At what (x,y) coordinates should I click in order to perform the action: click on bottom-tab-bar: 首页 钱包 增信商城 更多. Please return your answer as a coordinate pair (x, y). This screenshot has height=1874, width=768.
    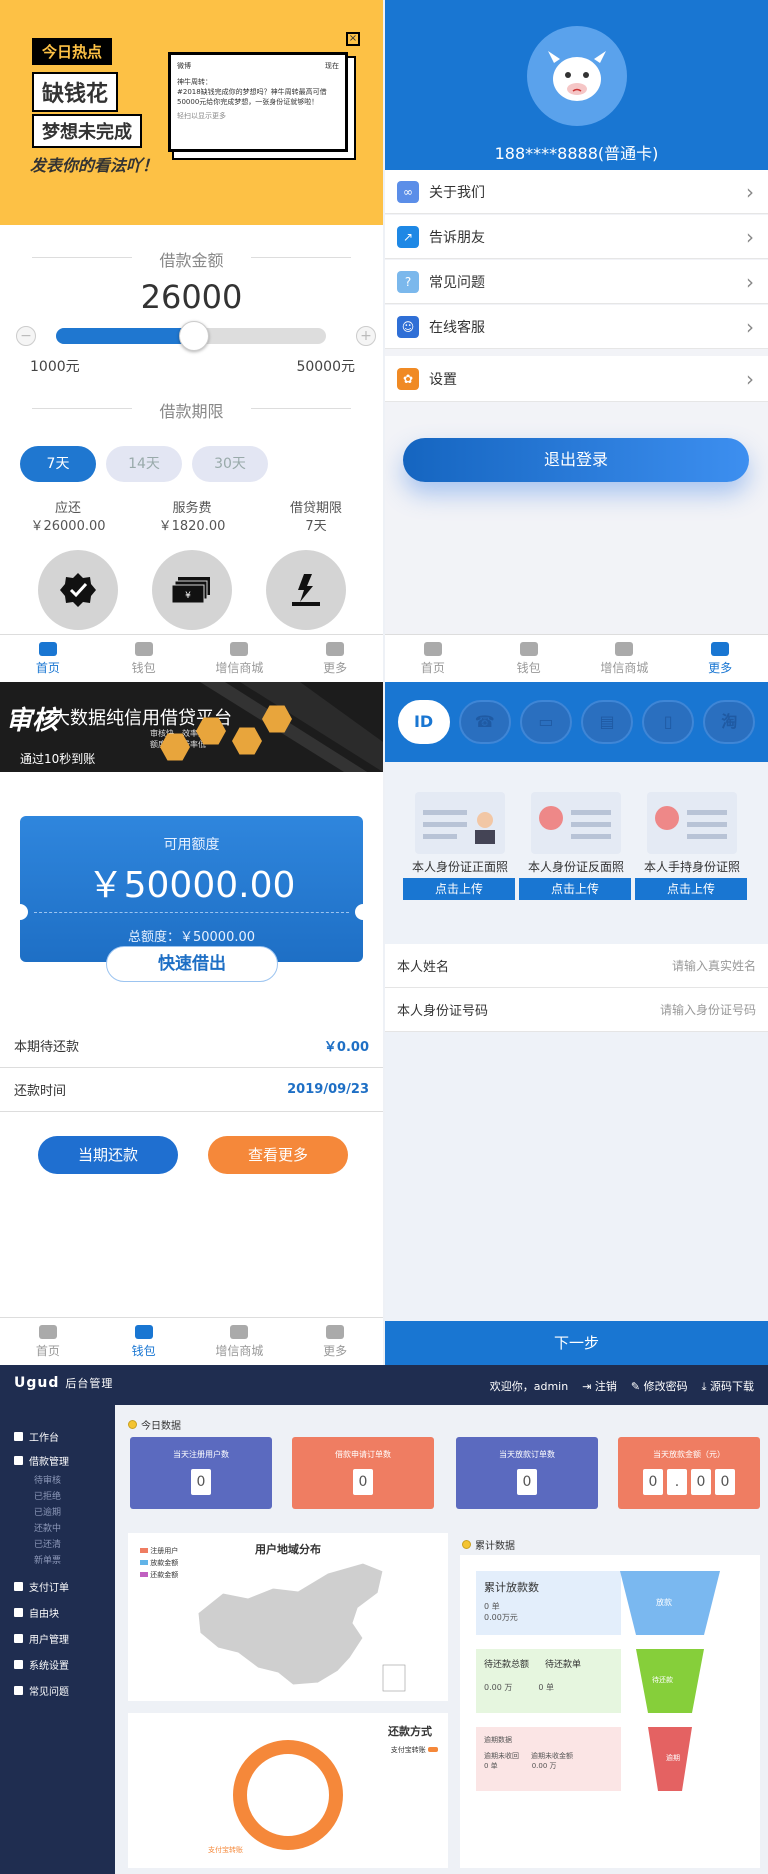
    Looking at the image, I should click on (191, 1341).